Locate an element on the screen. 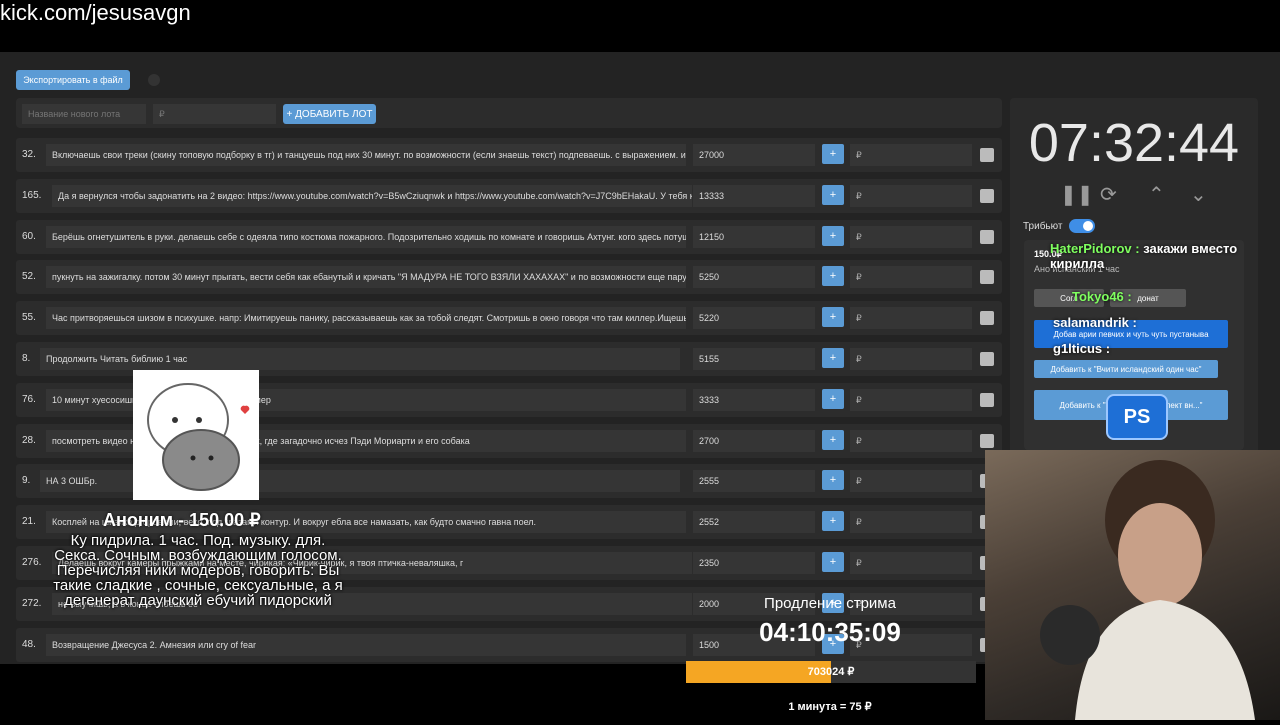  extension-label: Продление стрима is located at coordinates (830, 603).